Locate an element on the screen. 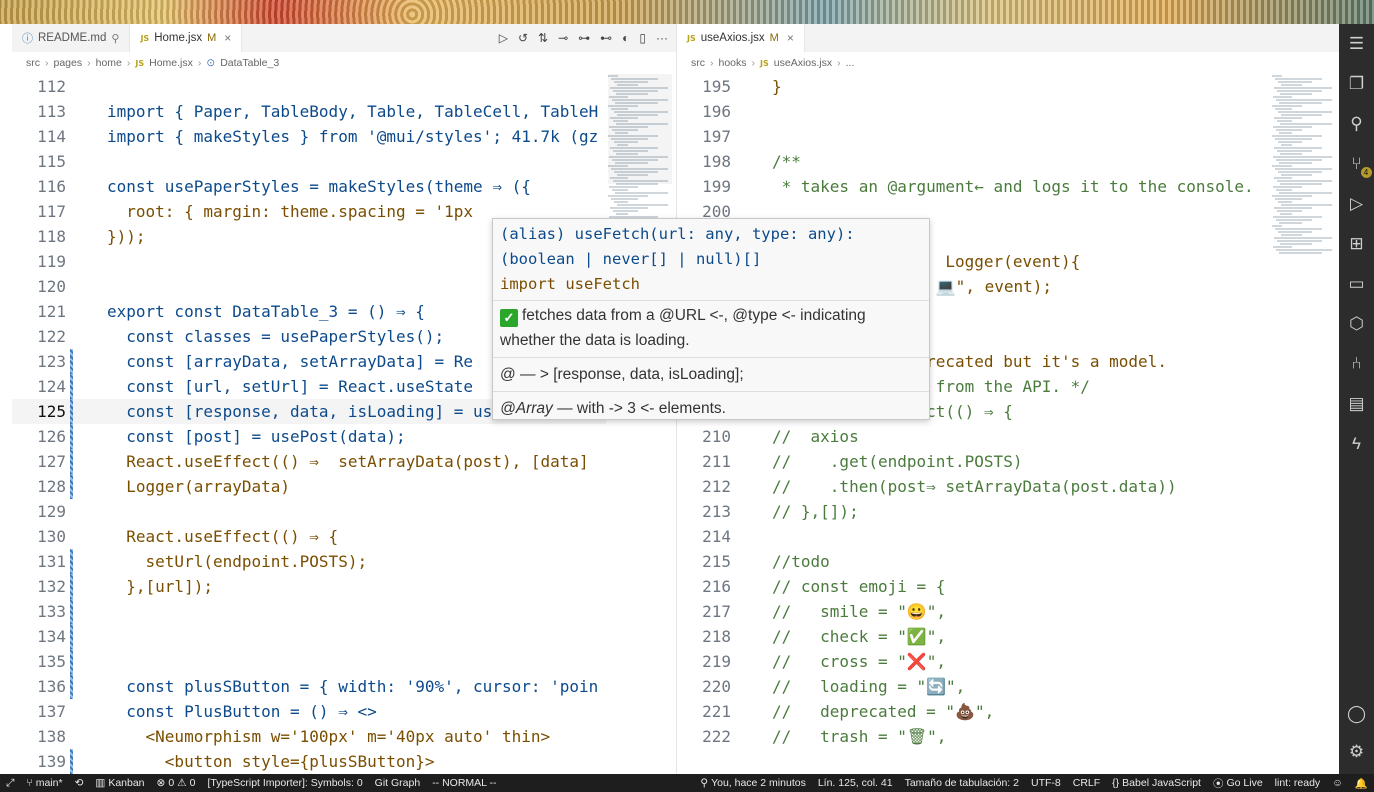 The image size is (1374, 792). breadcrumb-item: hooks is located at coordinates (733, 63).